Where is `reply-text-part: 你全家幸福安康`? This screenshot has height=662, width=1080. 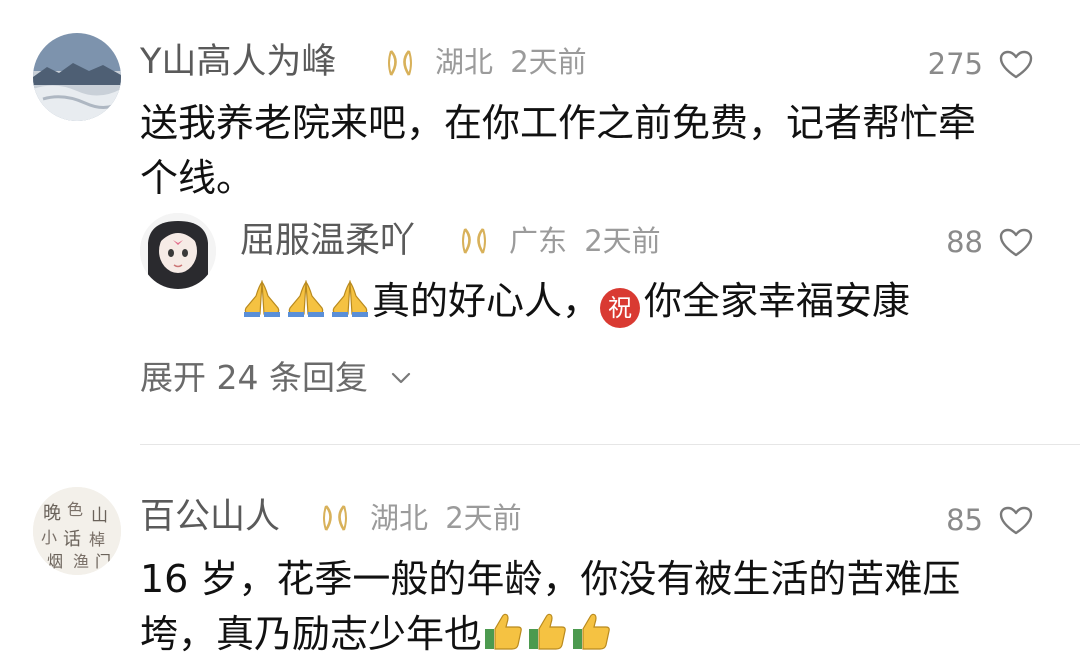
reply-text-part: 你全家幸福安康 is located at coordinates (777, 301).